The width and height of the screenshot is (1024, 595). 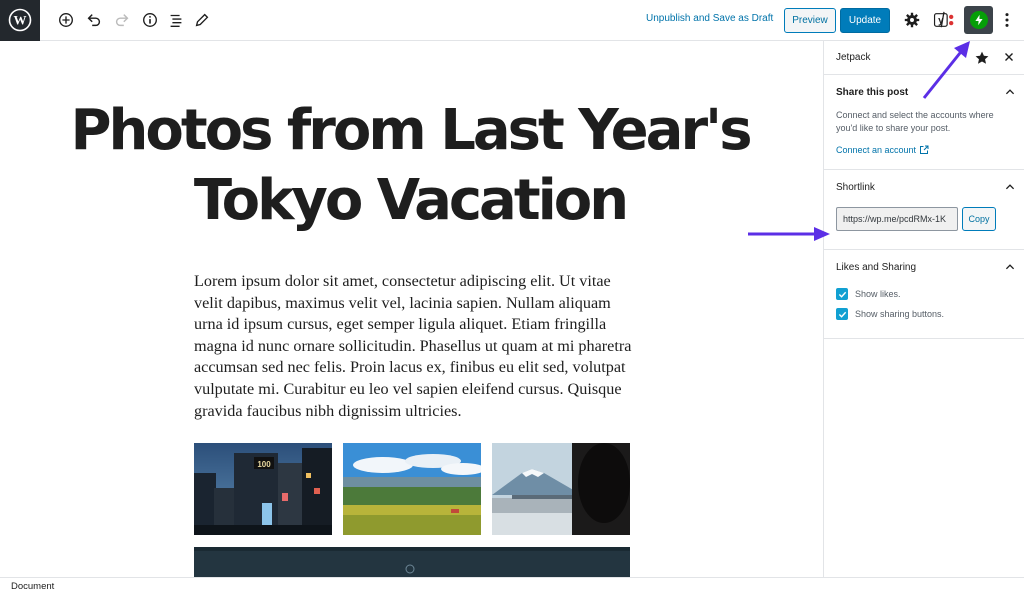 I want to click on close-sidebar-button, so click(x=1009, y=59).